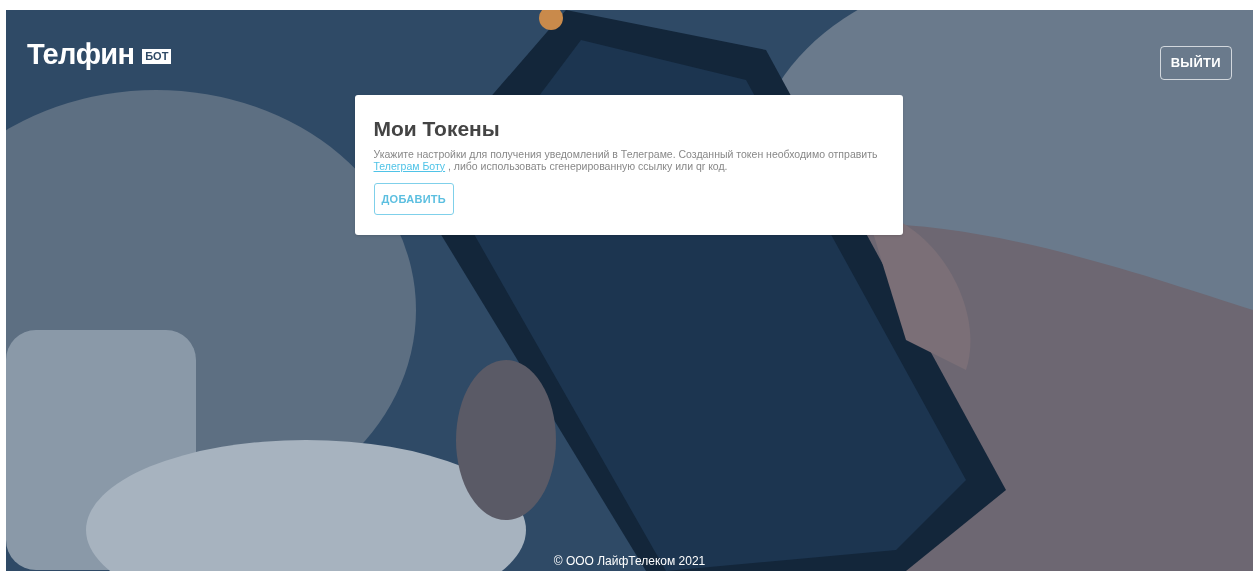  I want to click on copyright-text: © ООО ЛайфТелеком 2021, so click(629, 561).